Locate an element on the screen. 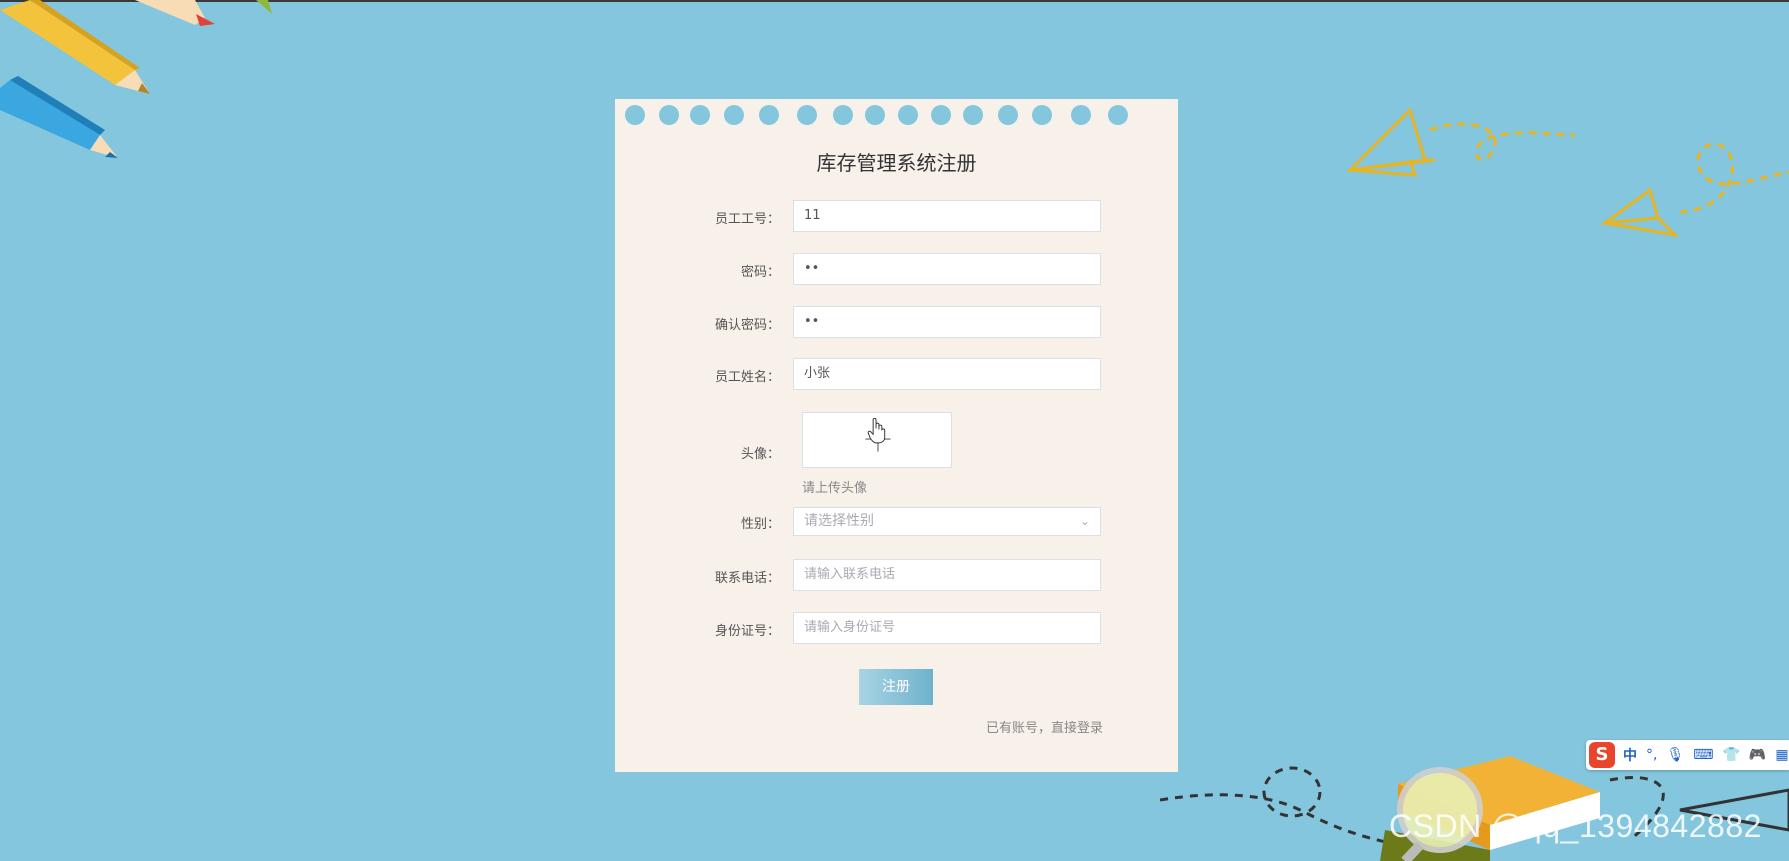  gender-select-placeholder: 请选择性别 is located at coordinates (839, 521).